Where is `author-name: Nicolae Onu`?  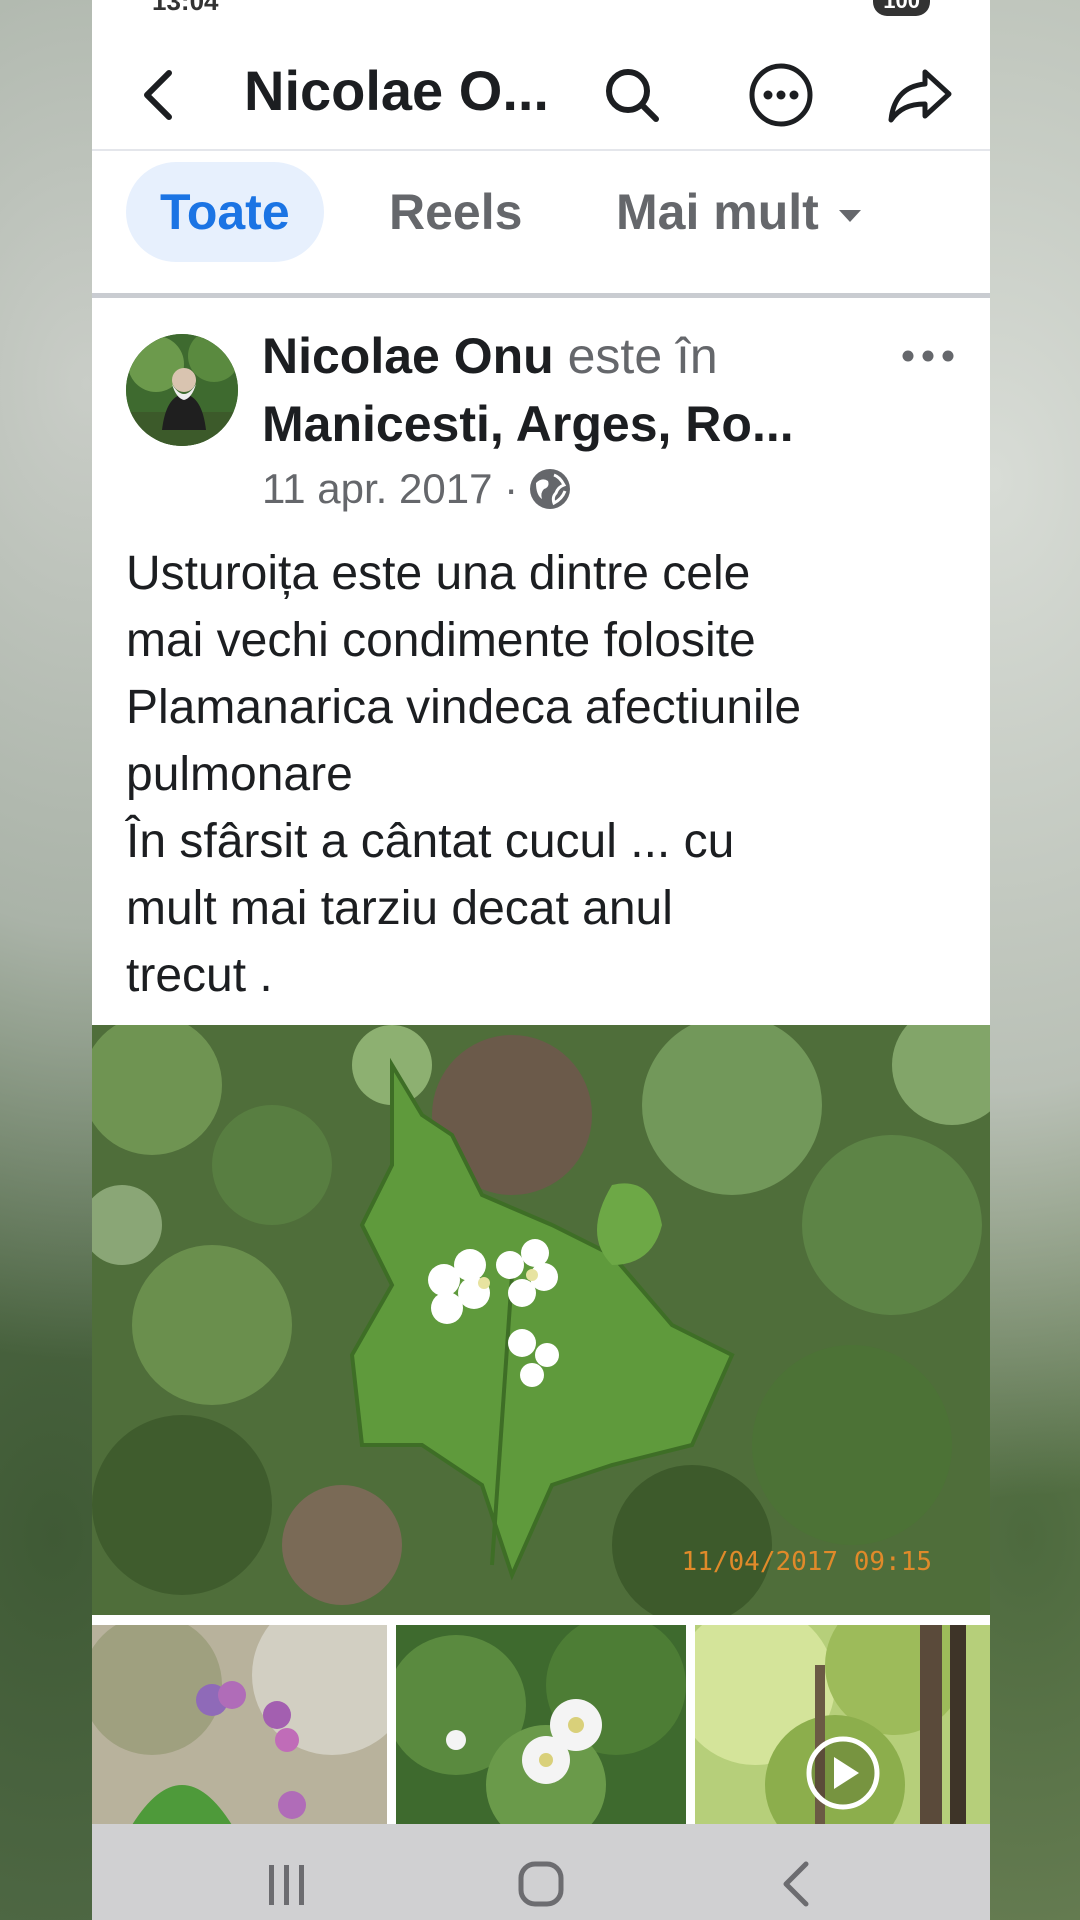 author-name: Nicolae Onu is located at coordinates (408, 356).